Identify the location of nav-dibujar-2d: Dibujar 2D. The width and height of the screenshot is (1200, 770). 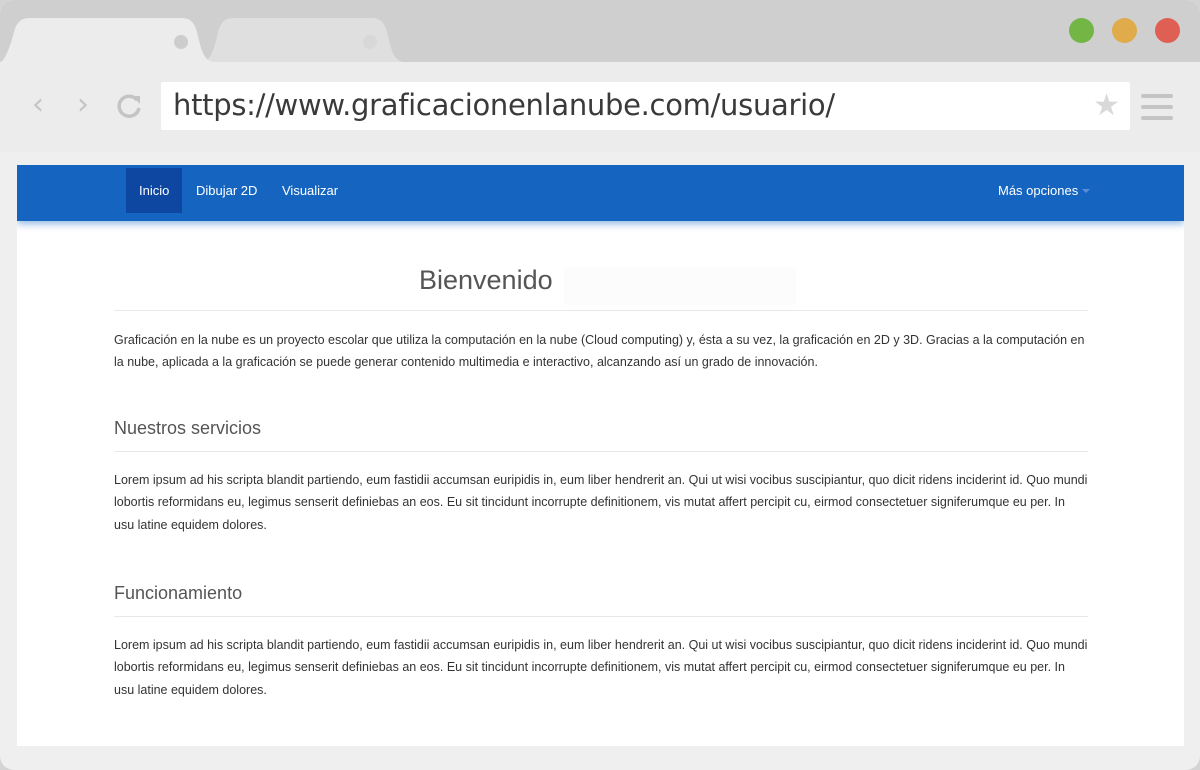
(226, 190).